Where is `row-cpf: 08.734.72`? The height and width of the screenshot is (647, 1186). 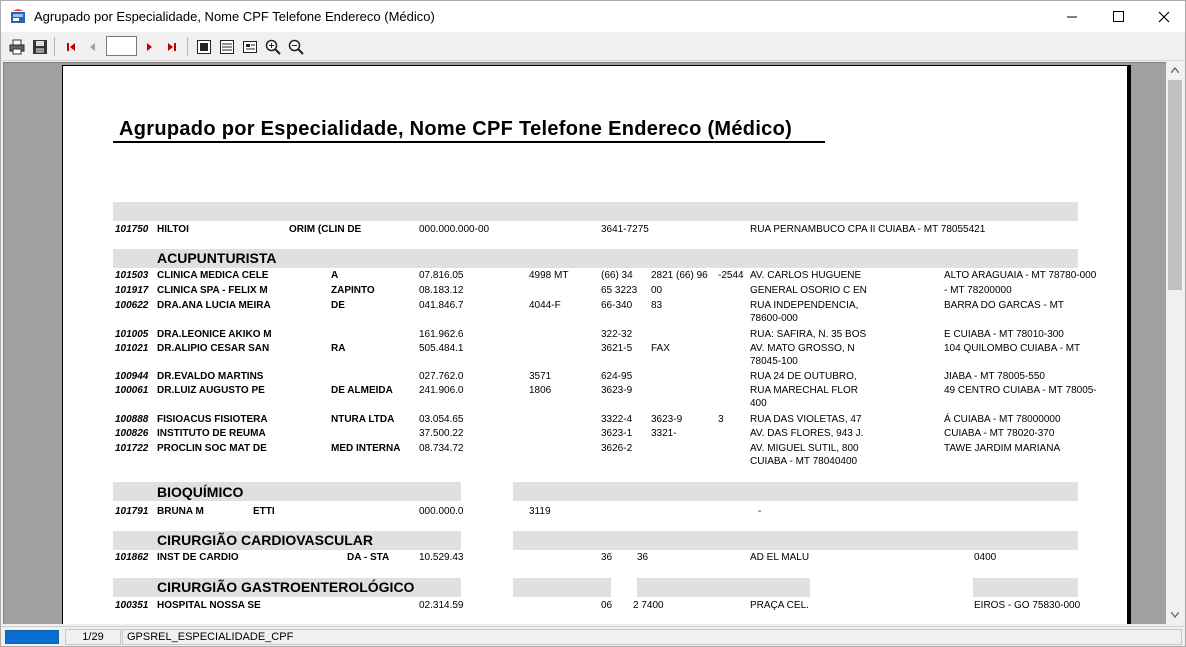
row-cpf: 08.734.72 is located at coordinates (441, 448).